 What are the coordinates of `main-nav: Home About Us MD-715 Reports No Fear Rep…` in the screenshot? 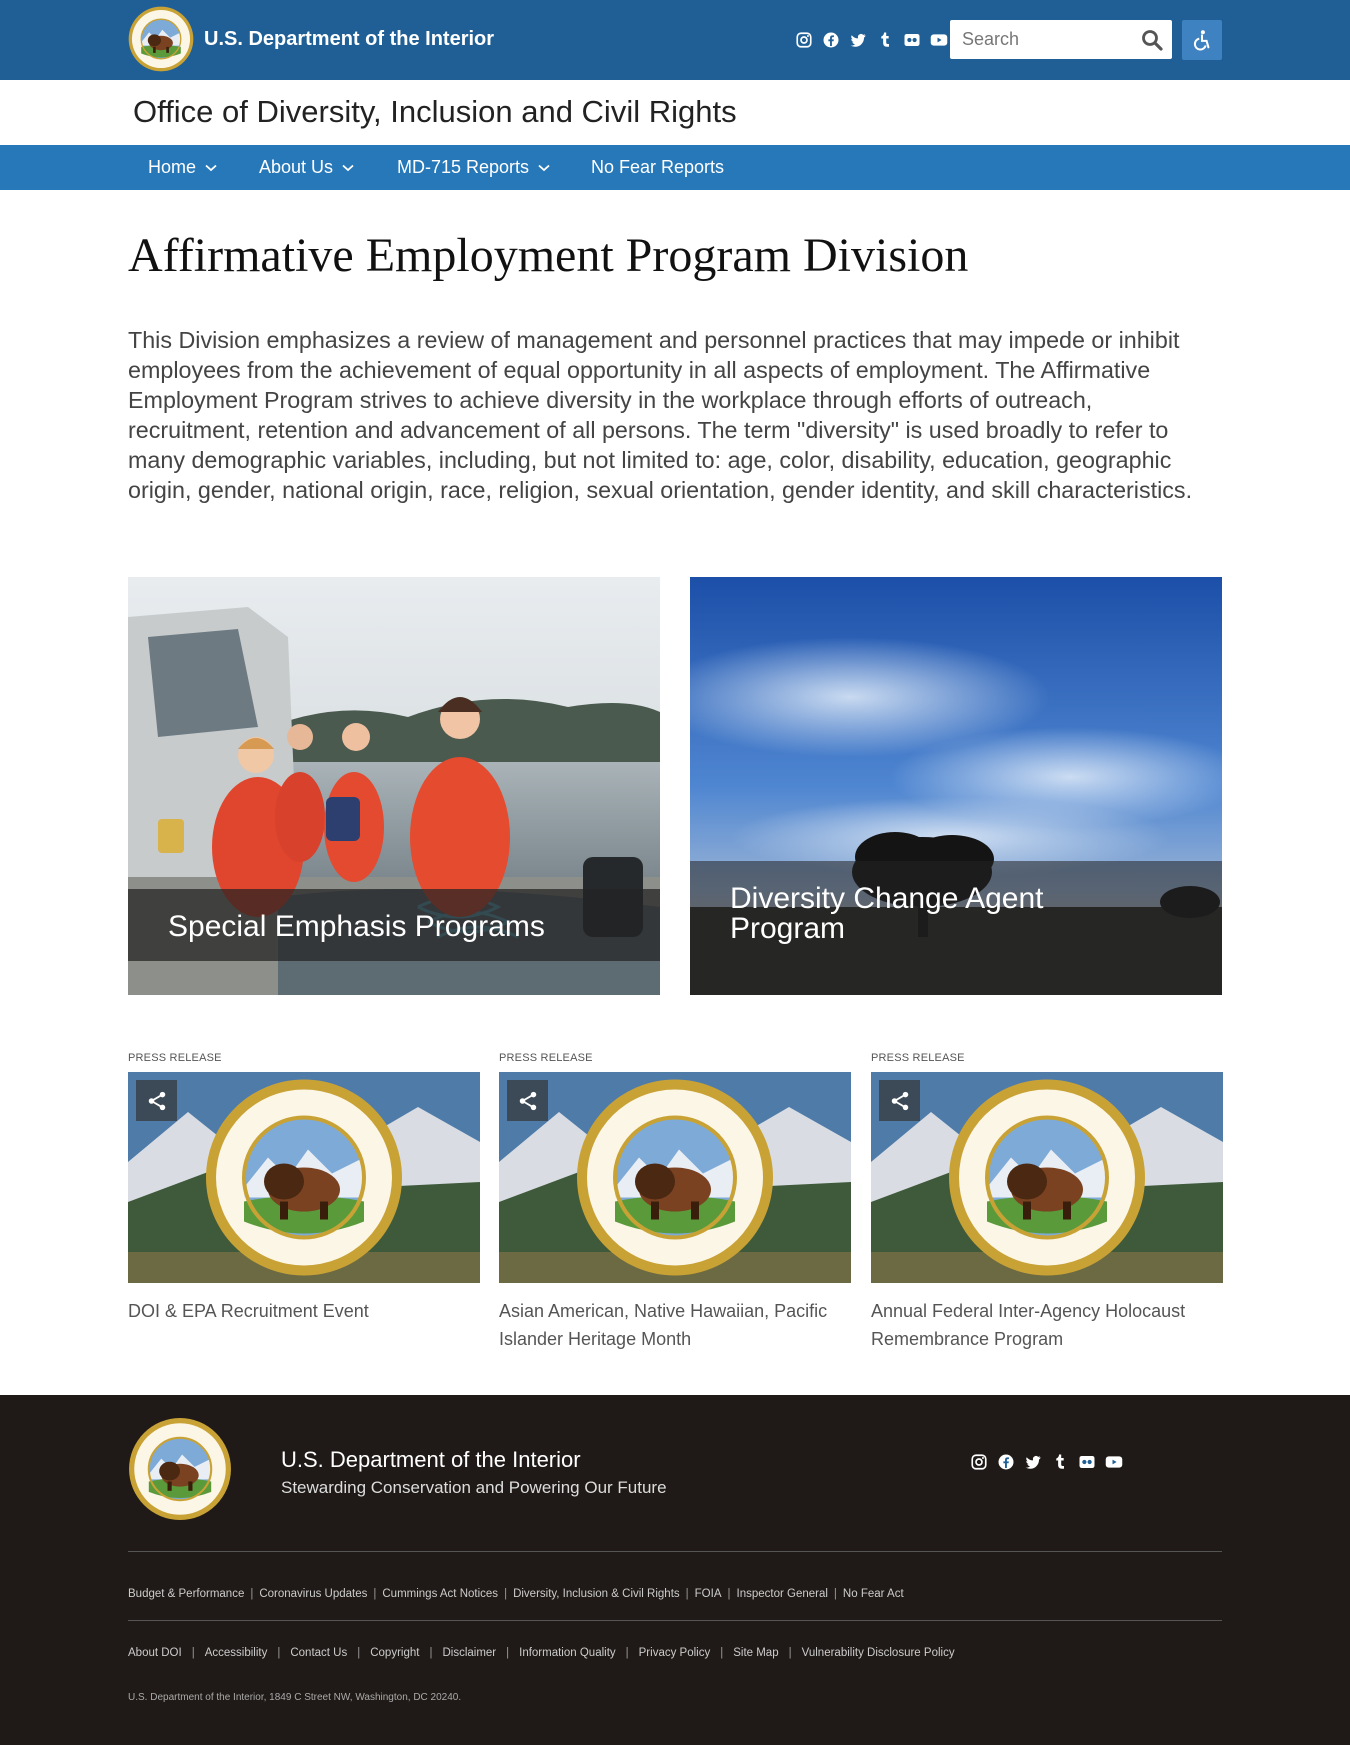 It's located at (675, 167).